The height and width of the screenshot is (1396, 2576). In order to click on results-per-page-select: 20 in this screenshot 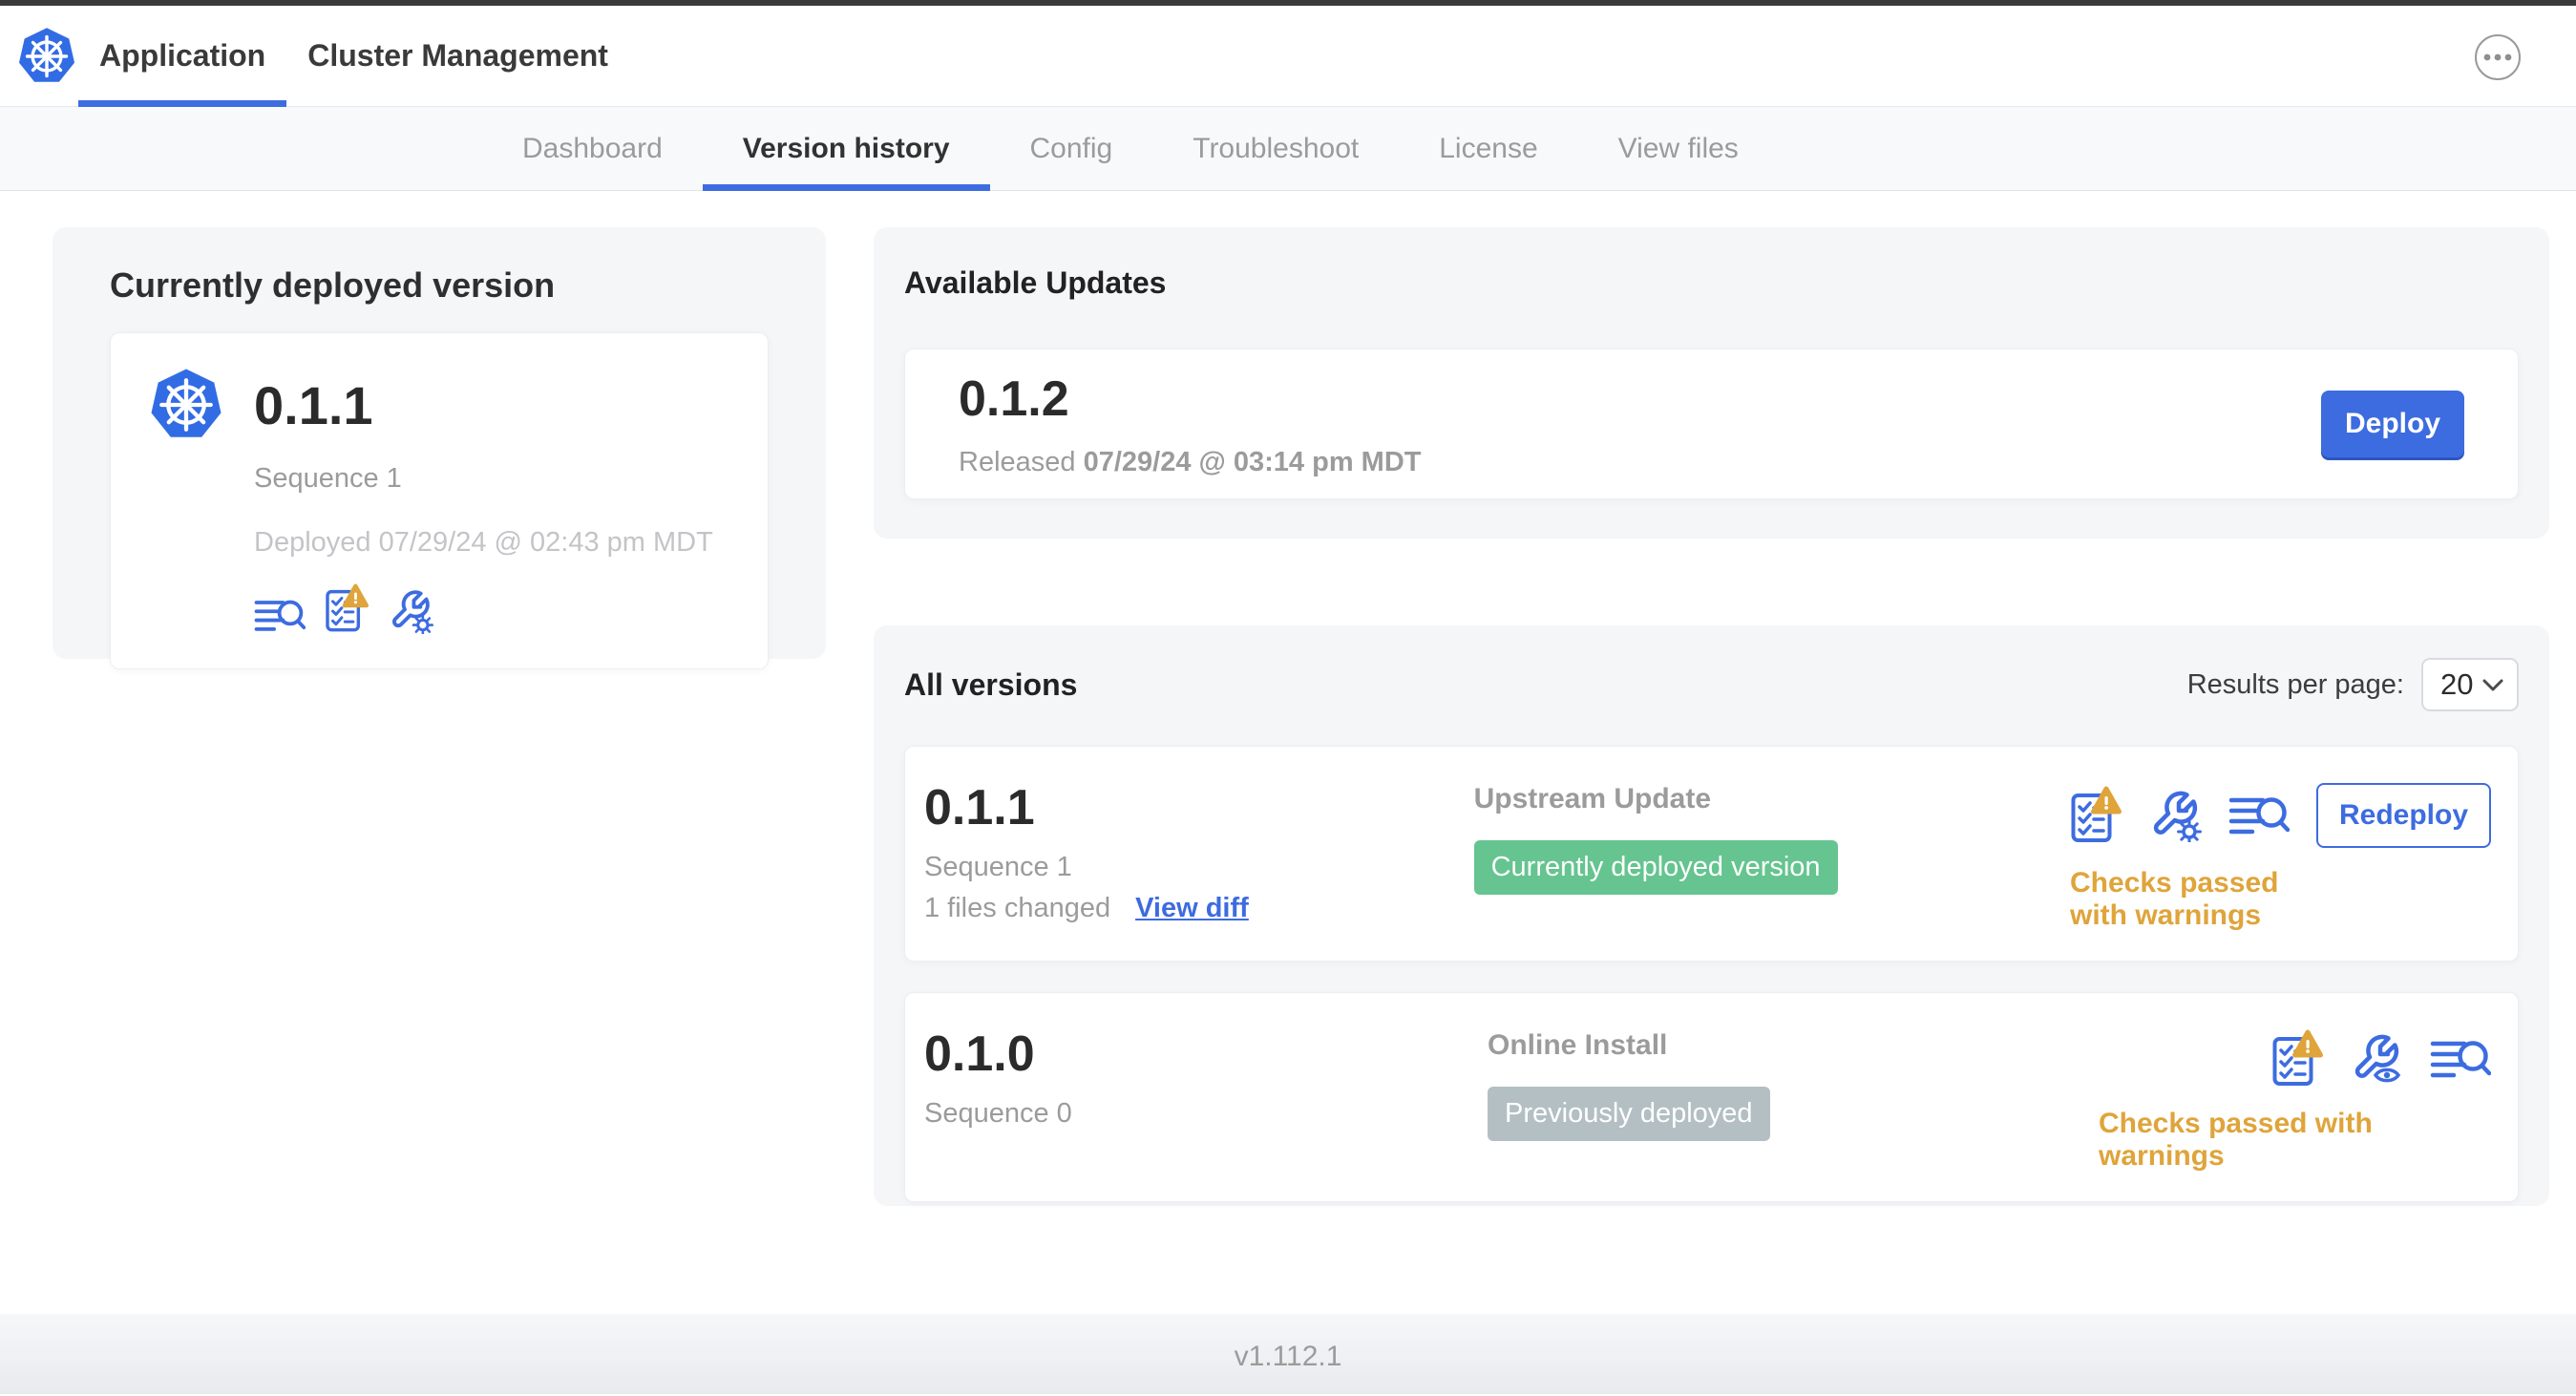, I will do `click(2470, 684)`.